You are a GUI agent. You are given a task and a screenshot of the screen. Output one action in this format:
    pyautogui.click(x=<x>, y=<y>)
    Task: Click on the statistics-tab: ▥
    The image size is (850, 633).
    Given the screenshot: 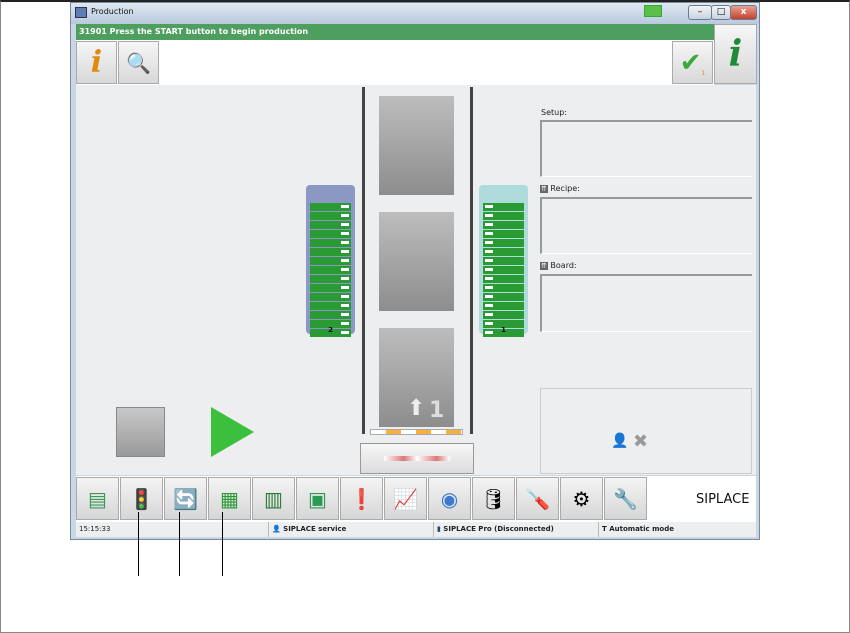 What is the action you would take?
    pyautogui.click(x=273, y=498)
    